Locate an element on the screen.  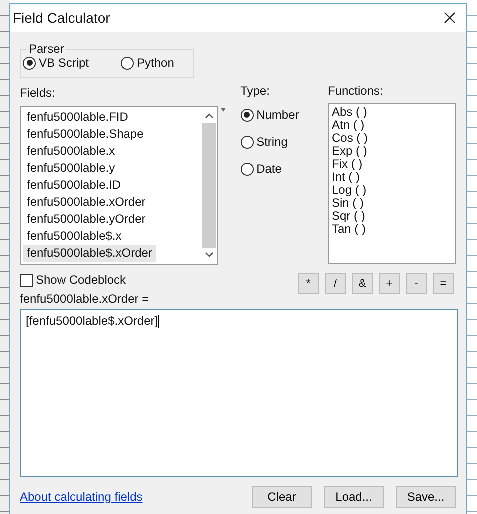
parser-label: Parser is located at coordinates (47, 49).